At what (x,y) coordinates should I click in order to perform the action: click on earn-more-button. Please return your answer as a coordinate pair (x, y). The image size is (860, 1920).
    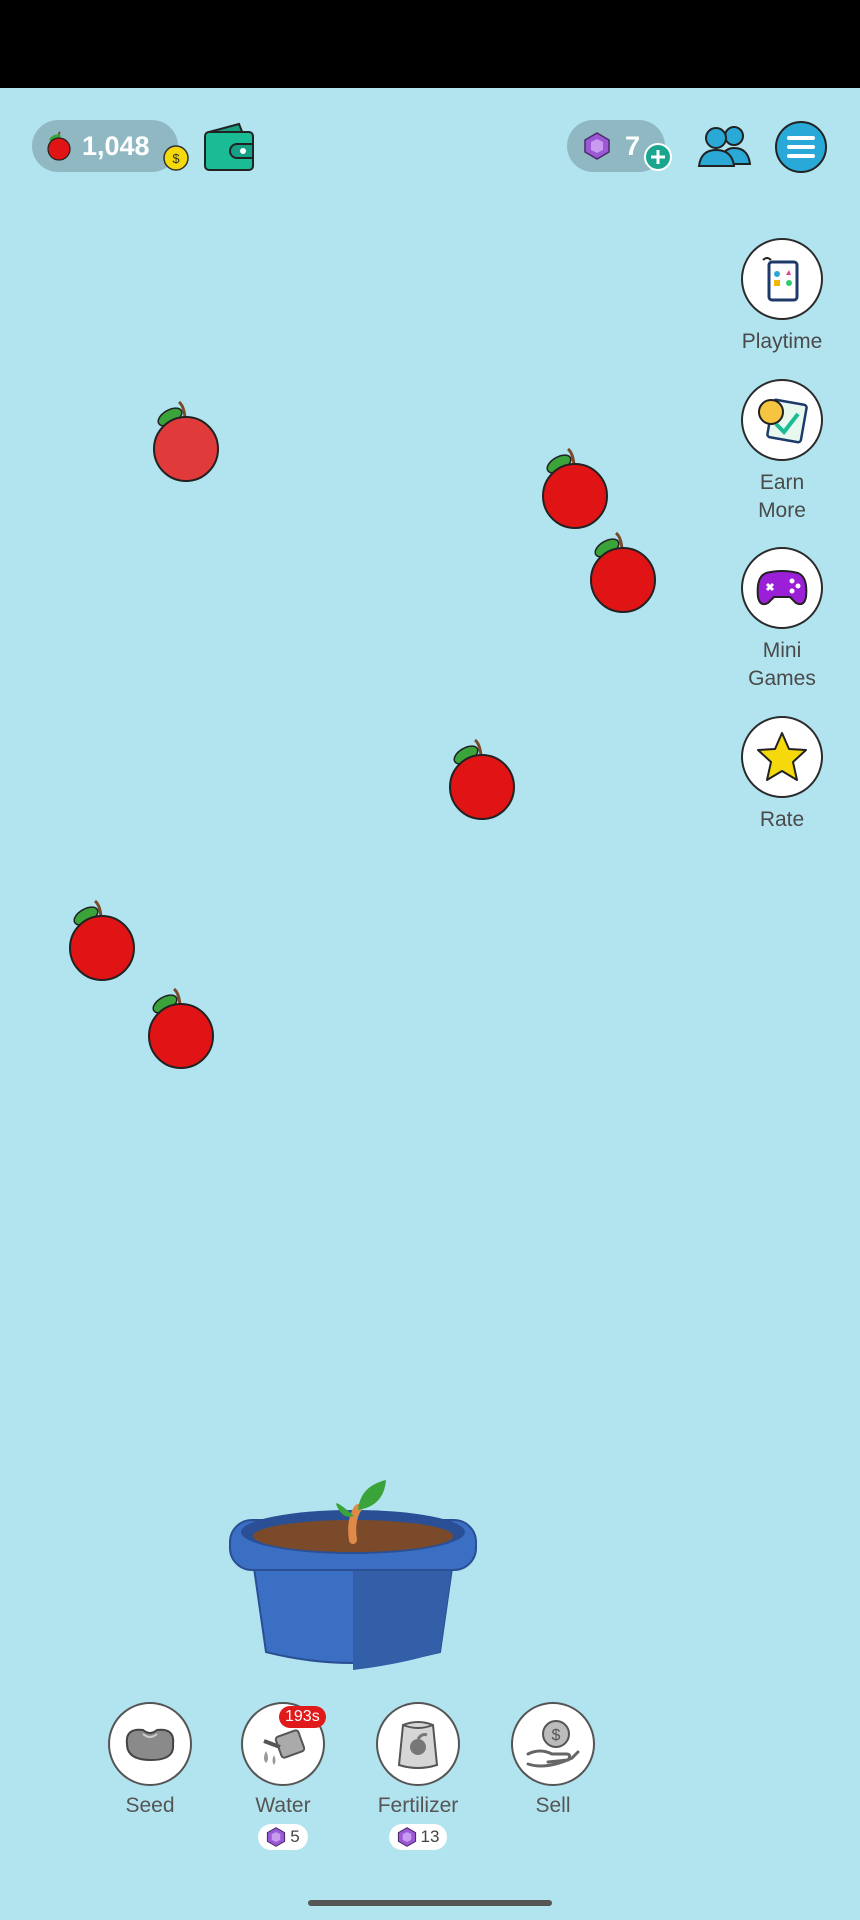
    Looking at the image, I should click on (782, 420).